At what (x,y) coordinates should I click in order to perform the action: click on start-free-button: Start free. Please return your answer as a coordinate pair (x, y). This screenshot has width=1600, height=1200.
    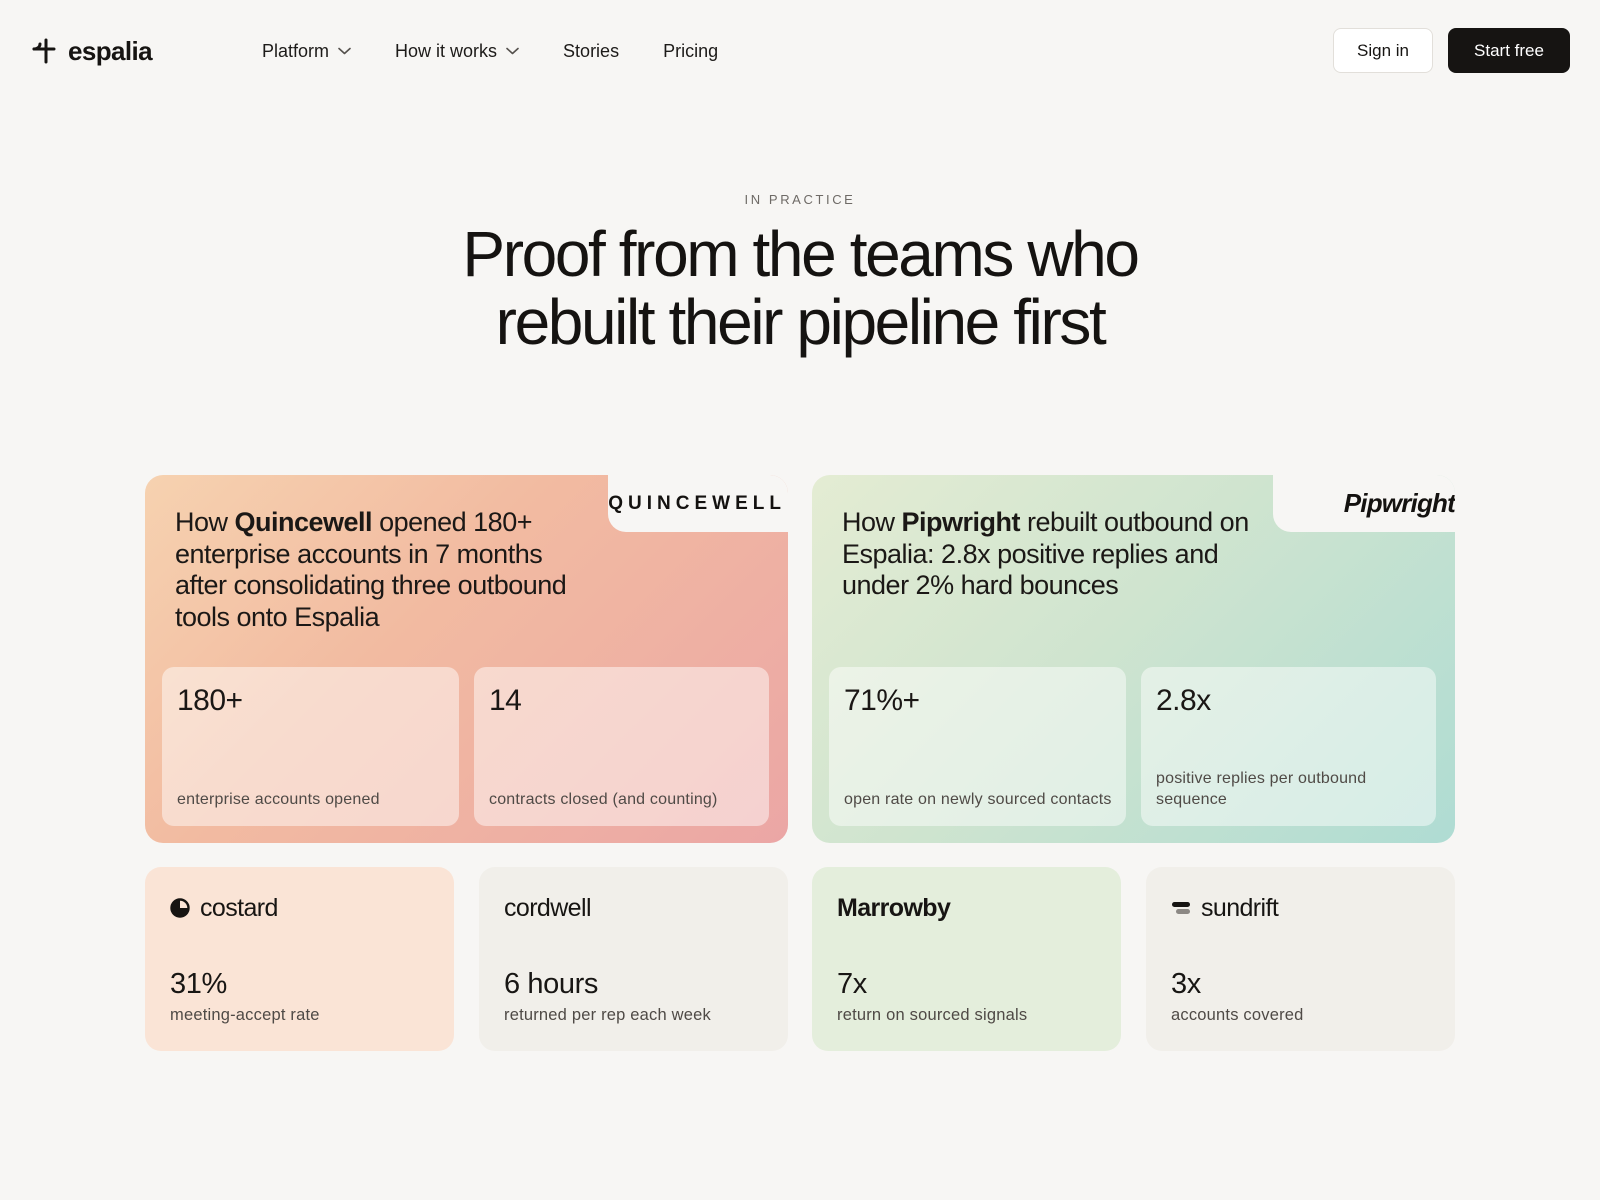
    Looking at the image, I should click on (1509, 50).